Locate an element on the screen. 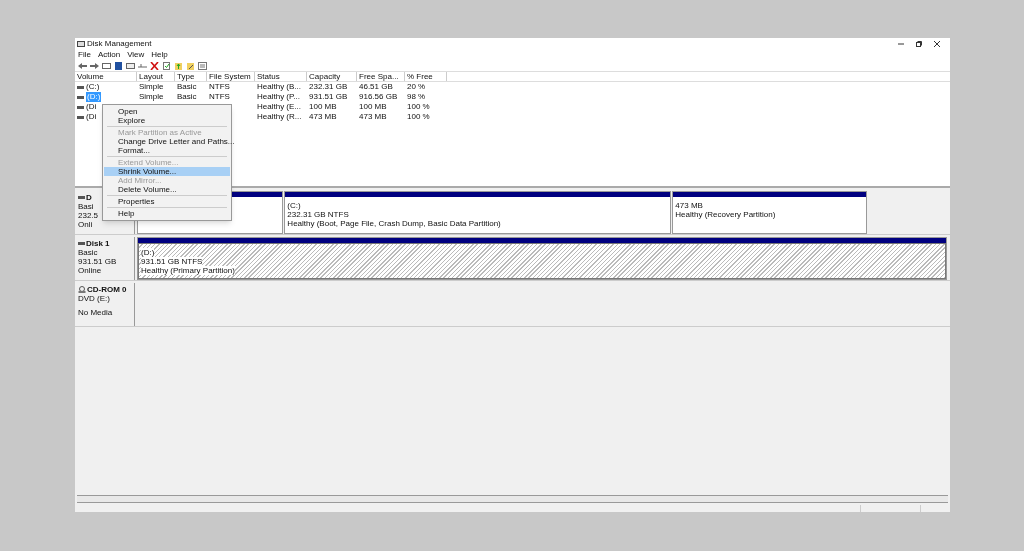 The height and width of the screenshot is (551, 1024). partition-info: Healthy (Recovery Partition) is located at coordinates (725, 214).